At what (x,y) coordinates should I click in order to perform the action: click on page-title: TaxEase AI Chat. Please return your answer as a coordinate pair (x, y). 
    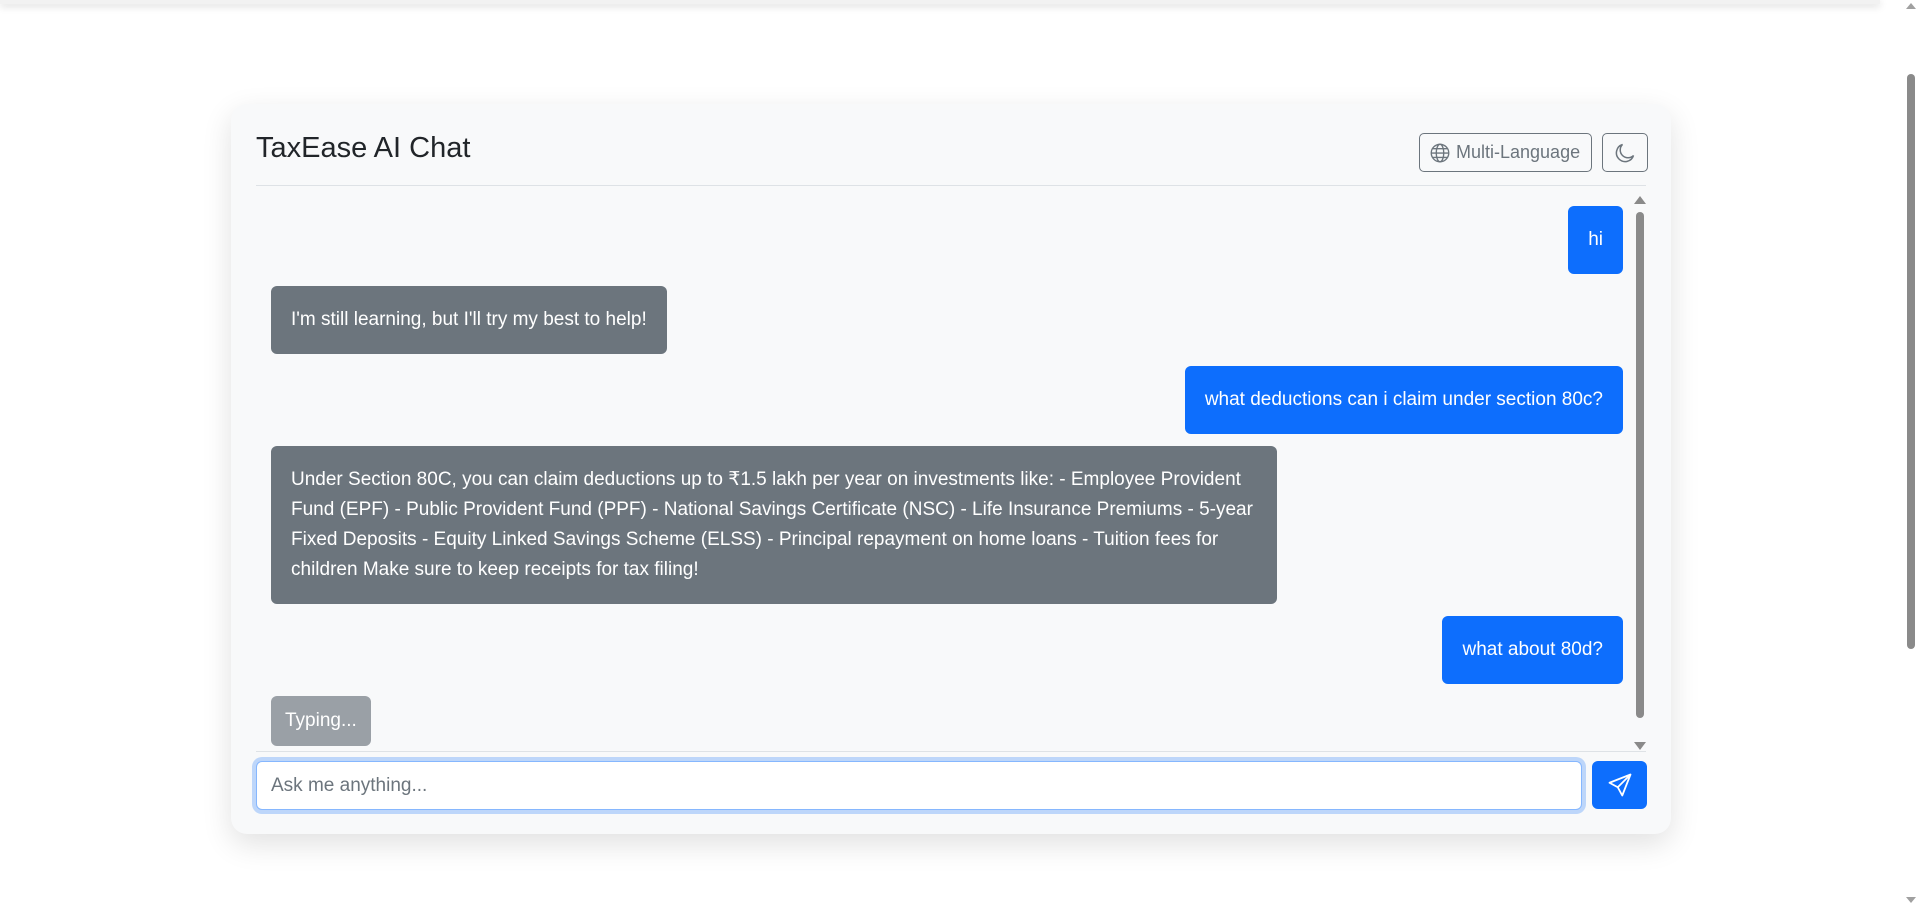
    Looking at the image, I should click on (363, 148).